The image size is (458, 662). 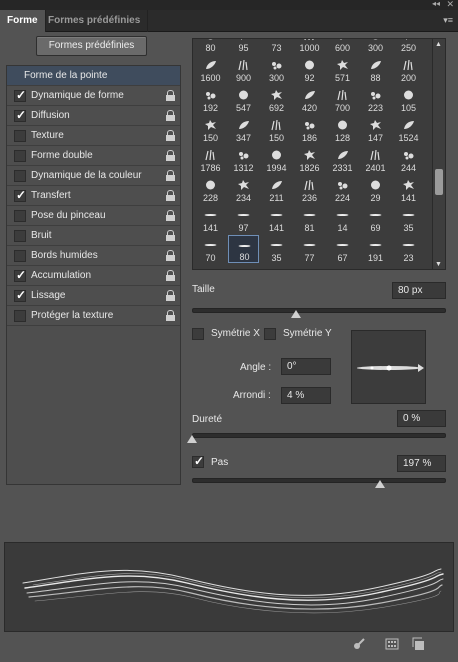 I want to click on brush-tip-cell: 35, so click(x=276, y=249).